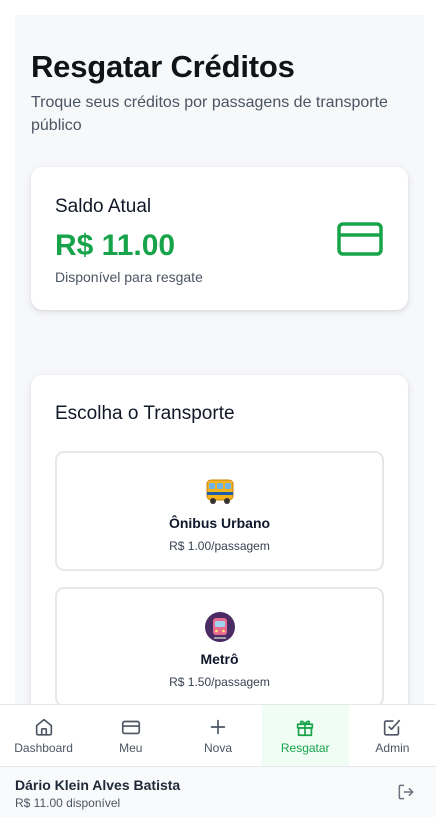  Describe the element at coordinates (163, 66) in the screenshot. I see `page-title: Resgatar Créditos` at that location.